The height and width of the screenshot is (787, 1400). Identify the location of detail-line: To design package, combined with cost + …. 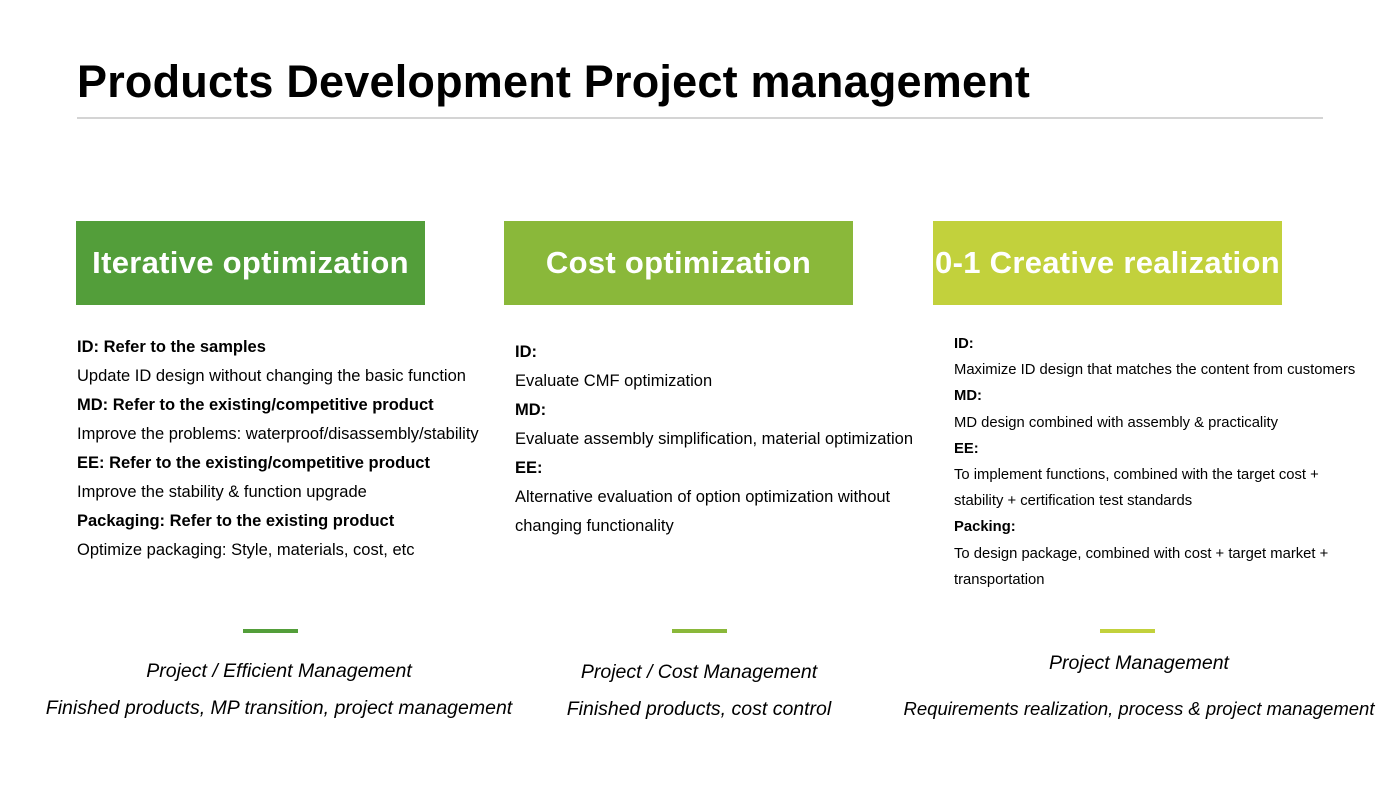
(1141, 553).